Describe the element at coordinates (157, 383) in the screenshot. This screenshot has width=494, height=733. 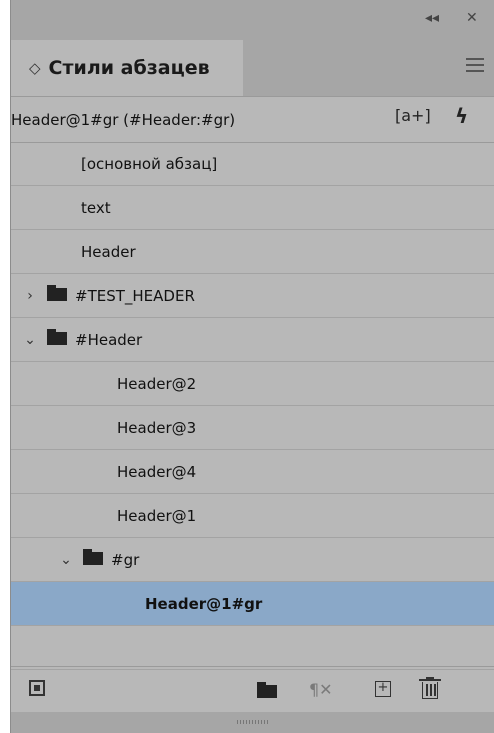
I see `style-label: Header@2` at that location.